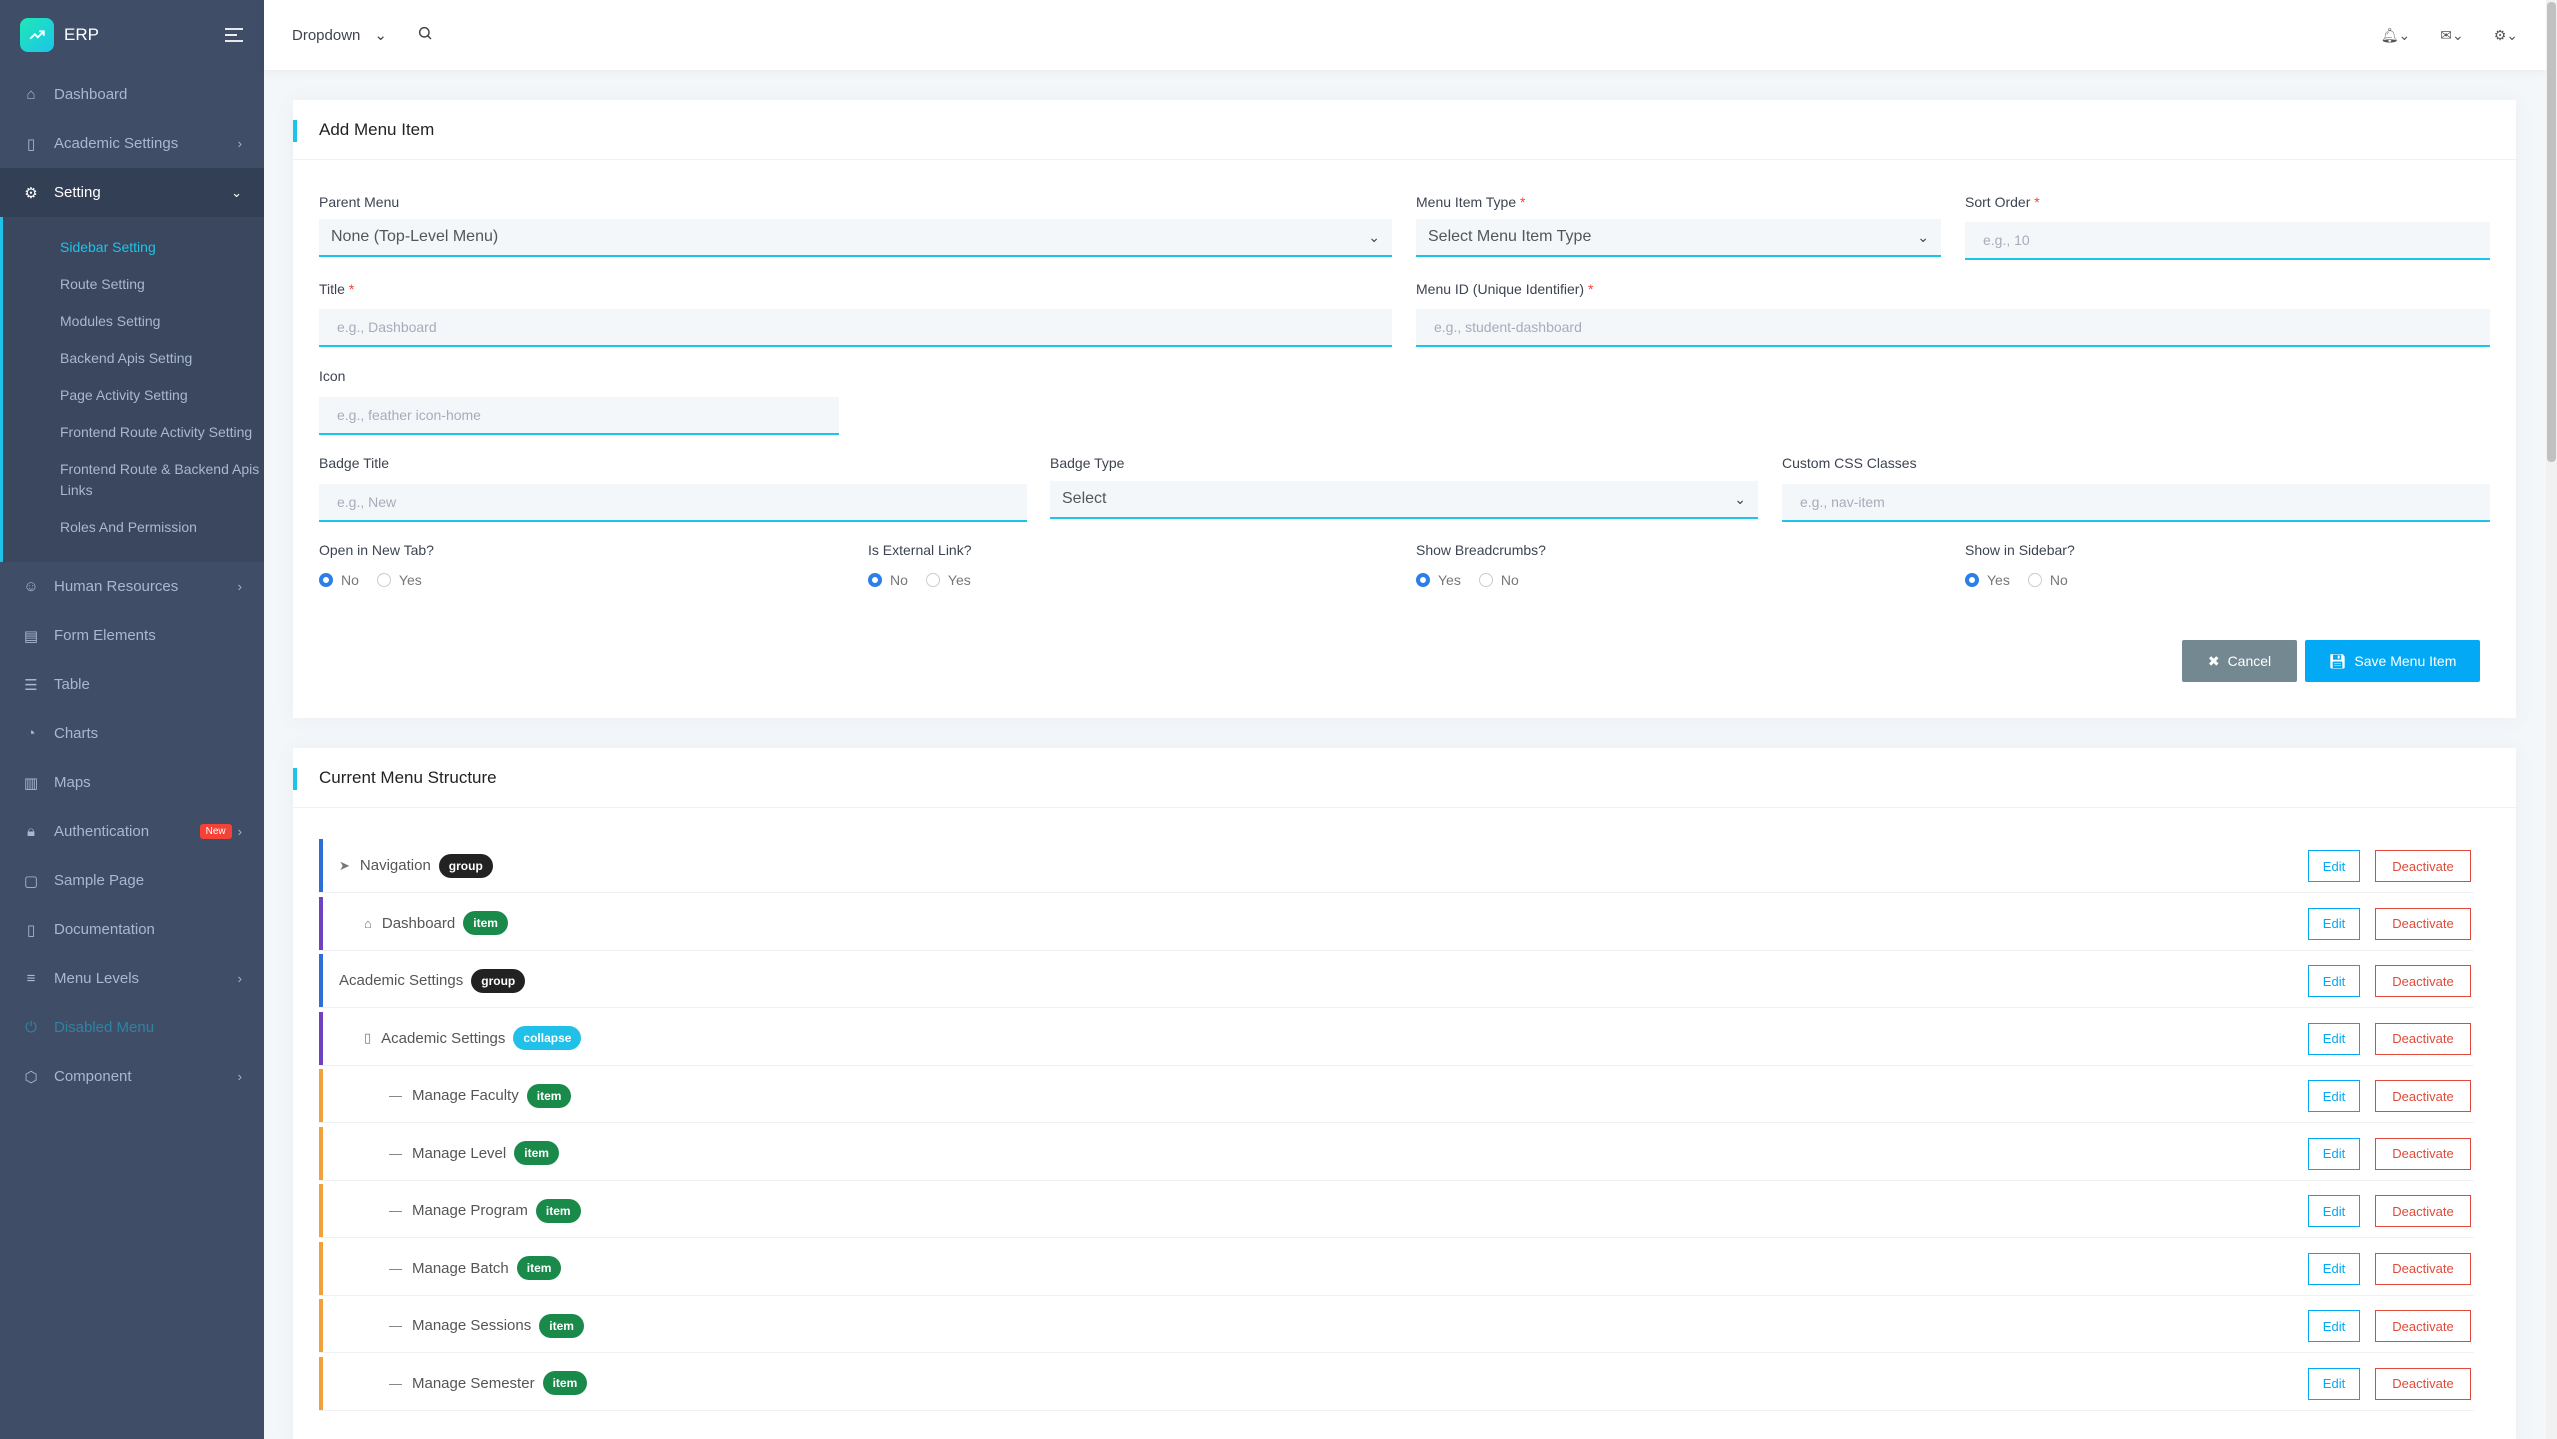  I want to click on users-icon: ☺, so click(31, 586).